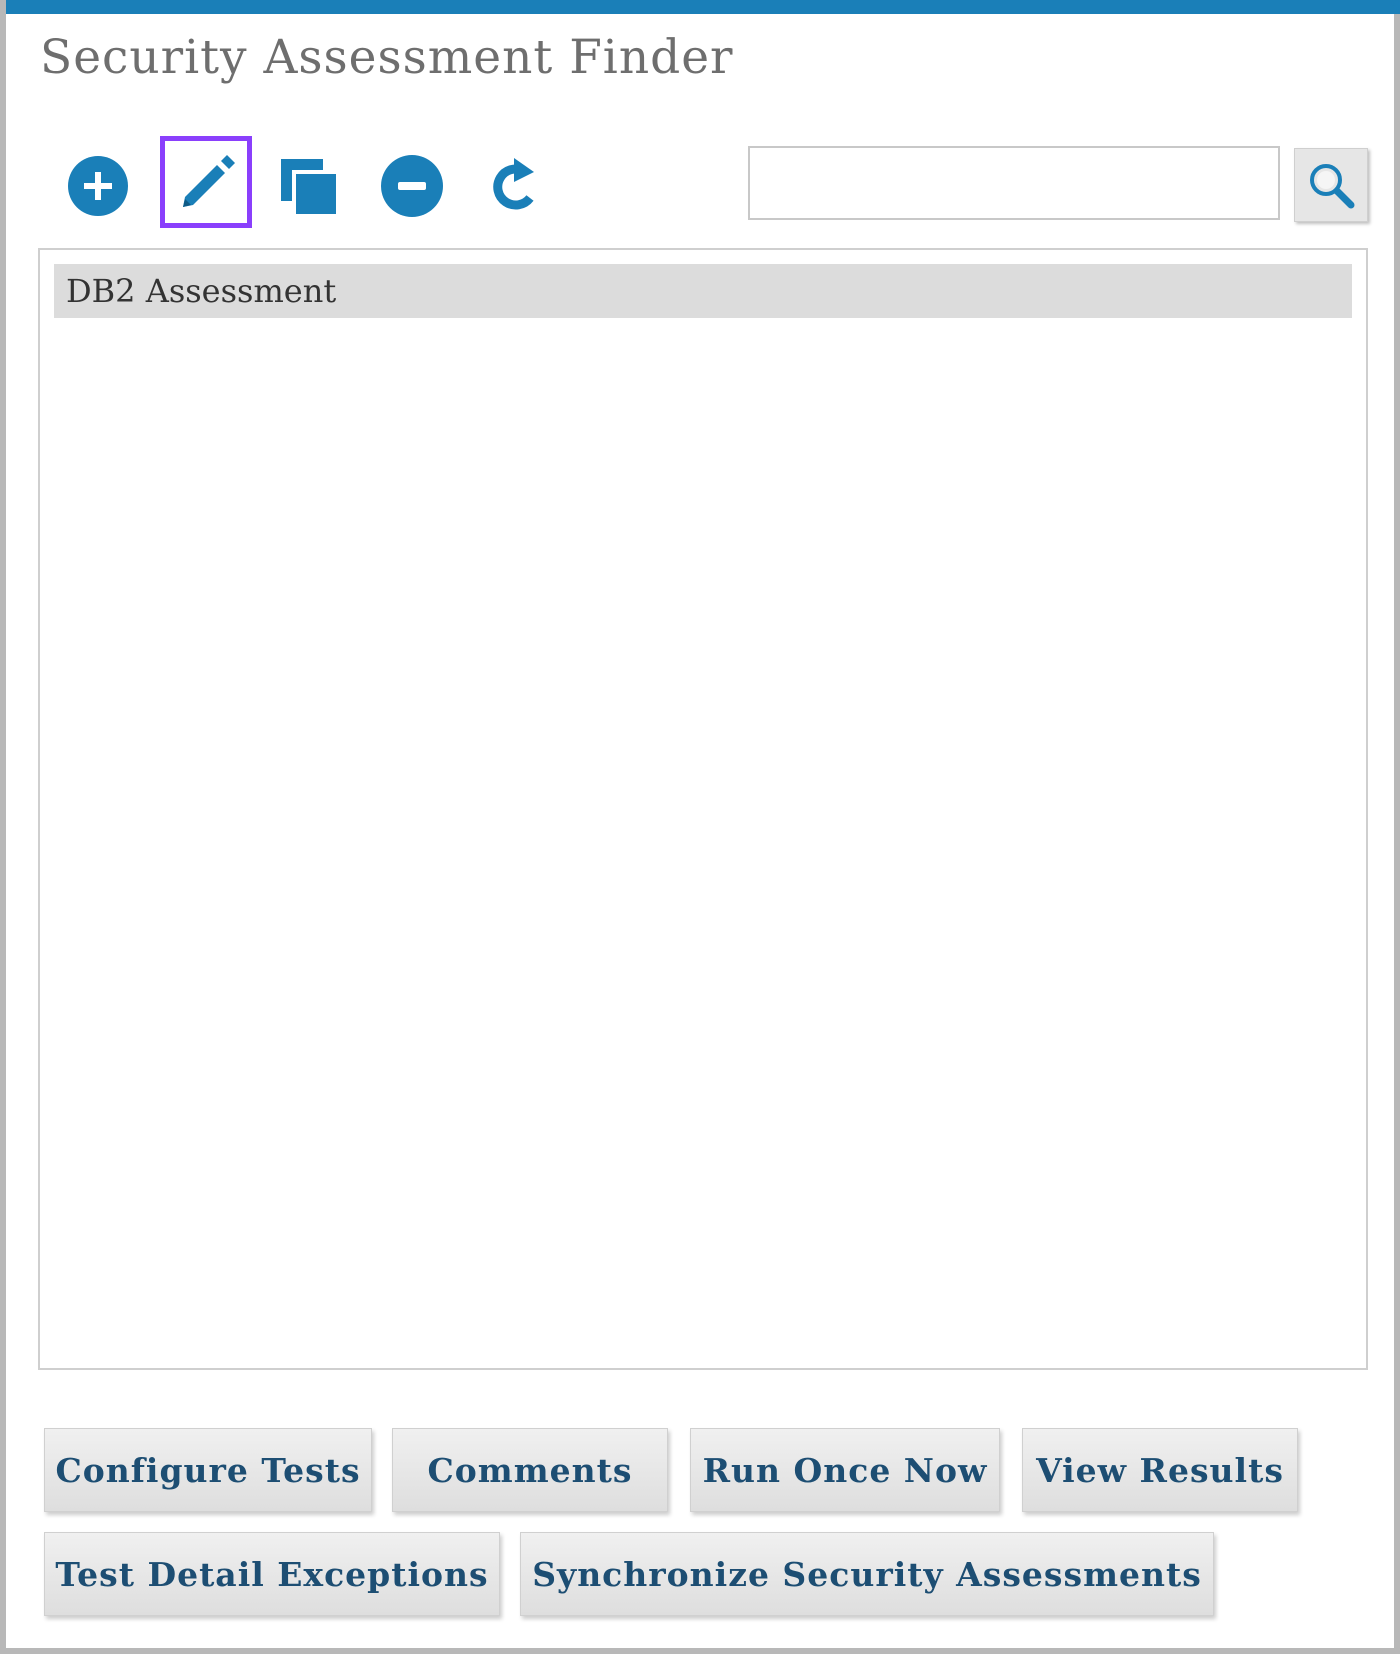 This screenshot has width=1400, height=1654. What do you see at coordinates (1160, 1470) in the screenshot?
I see `view-results-button: View Results` at bounding box center [1160, 1470].